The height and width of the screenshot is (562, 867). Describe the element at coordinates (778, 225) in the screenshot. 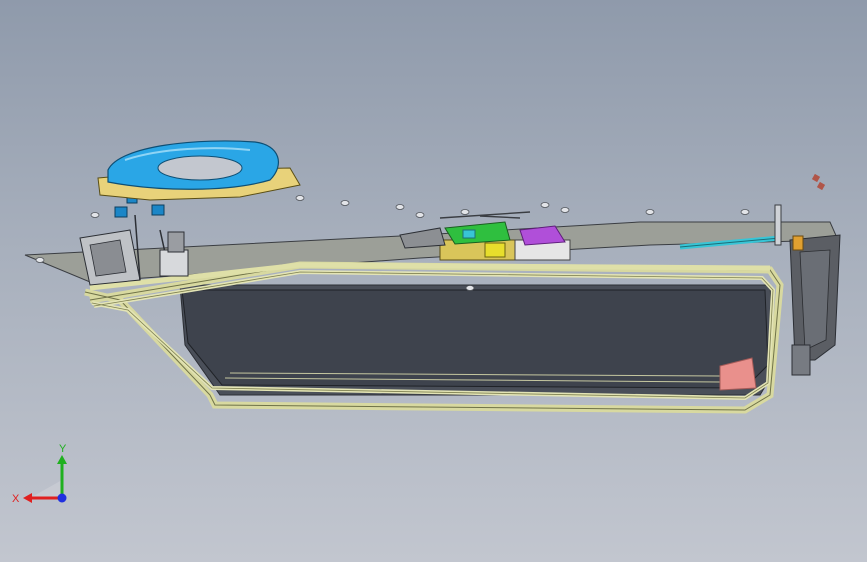

I see `antenna-post` at that location.